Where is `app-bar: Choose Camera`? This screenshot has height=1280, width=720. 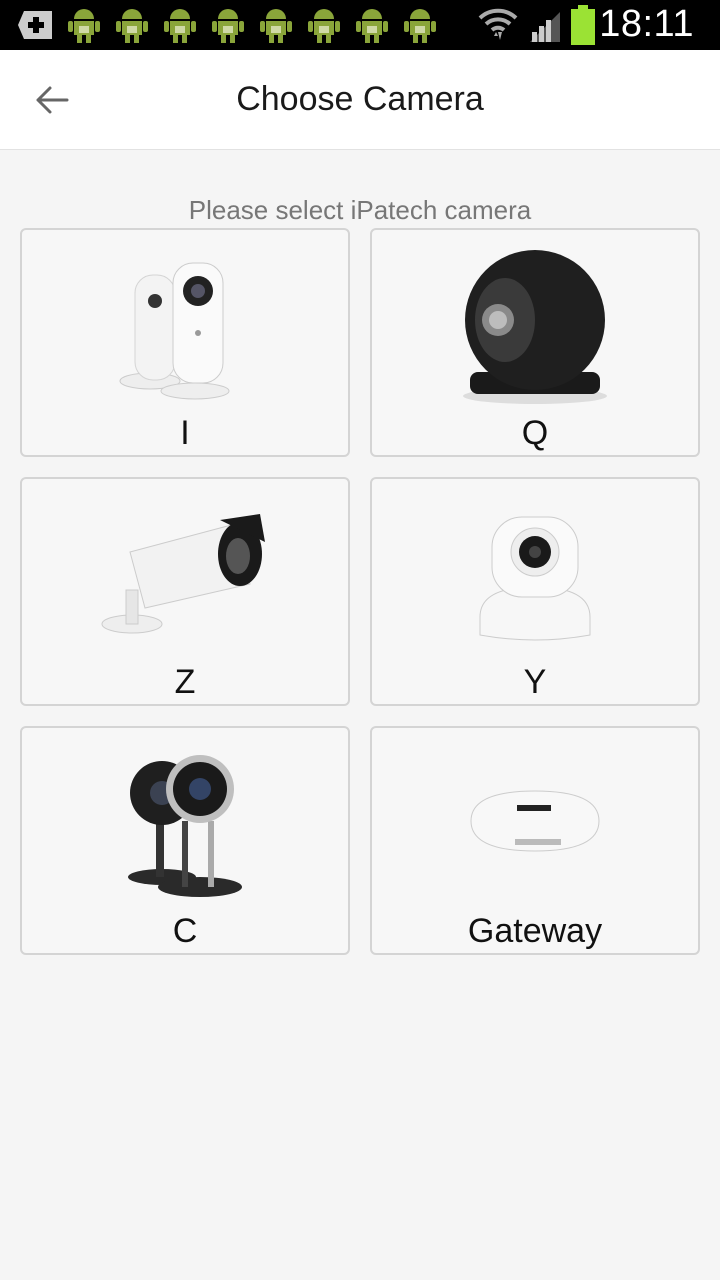
app-bar: Choose Camera is located at coordinates (360, 100).